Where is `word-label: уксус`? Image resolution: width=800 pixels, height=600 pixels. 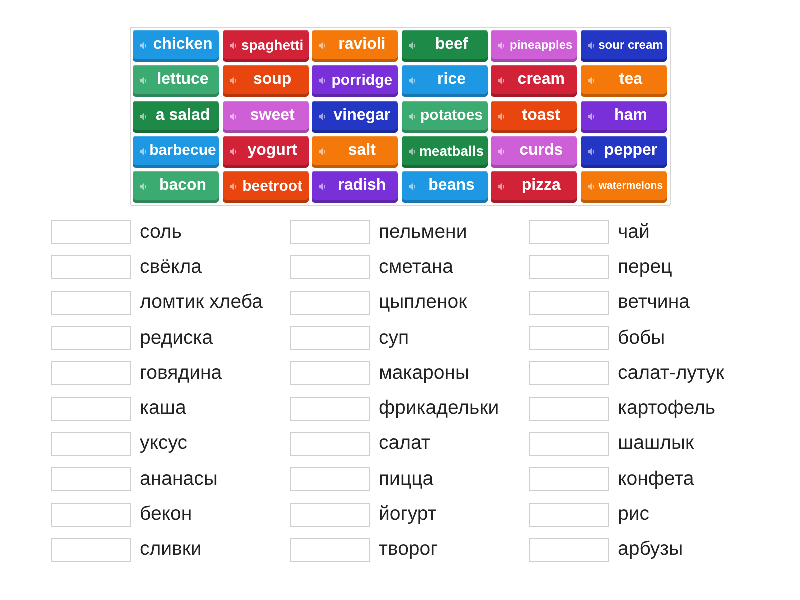 word-label: уксус is located at coordinates (164, 444).